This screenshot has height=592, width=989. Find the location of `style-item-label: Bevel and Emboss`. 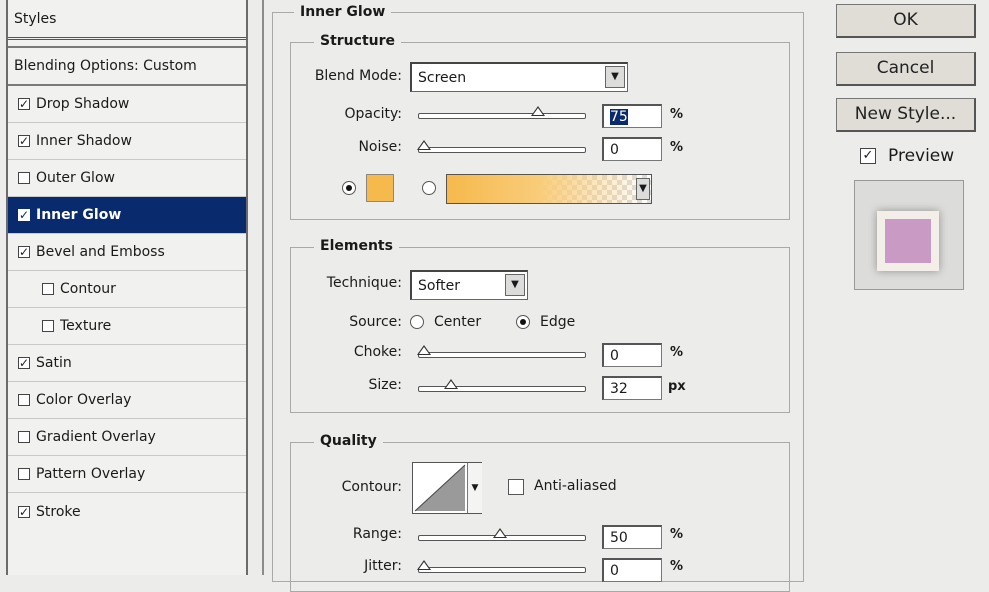

style-item-label: Bevel and Emboss is located at coordinates (100, 252).